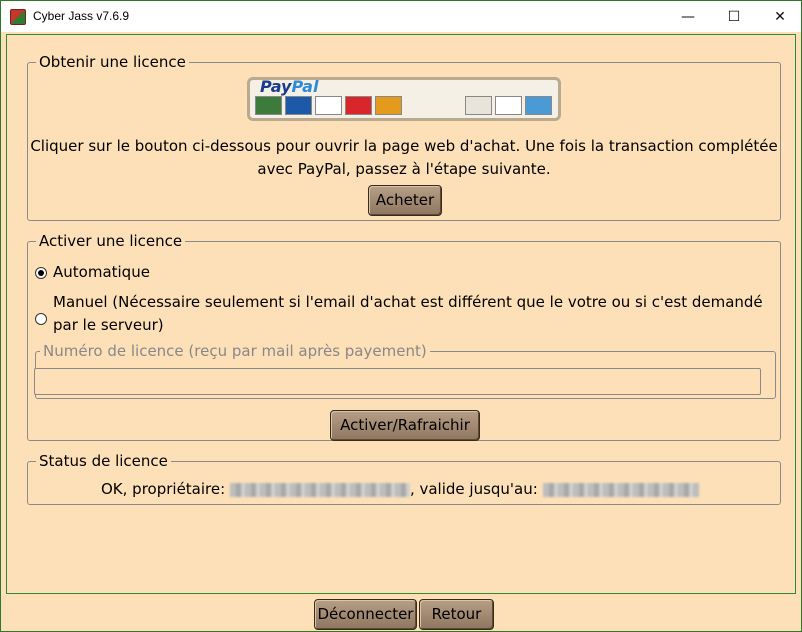 The image size is (802, 632). What do you see at coordinates (319, 489) in the screenshot?
I see `owner-email-redacted` at bounding box center [319, 489].